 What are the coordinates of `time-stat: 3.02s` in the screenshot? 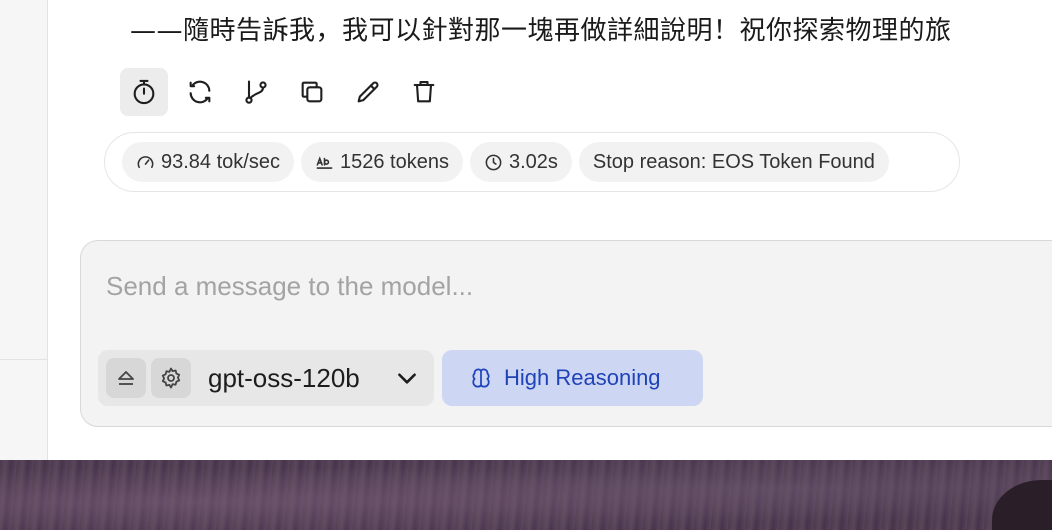 It's located at (520, 162).